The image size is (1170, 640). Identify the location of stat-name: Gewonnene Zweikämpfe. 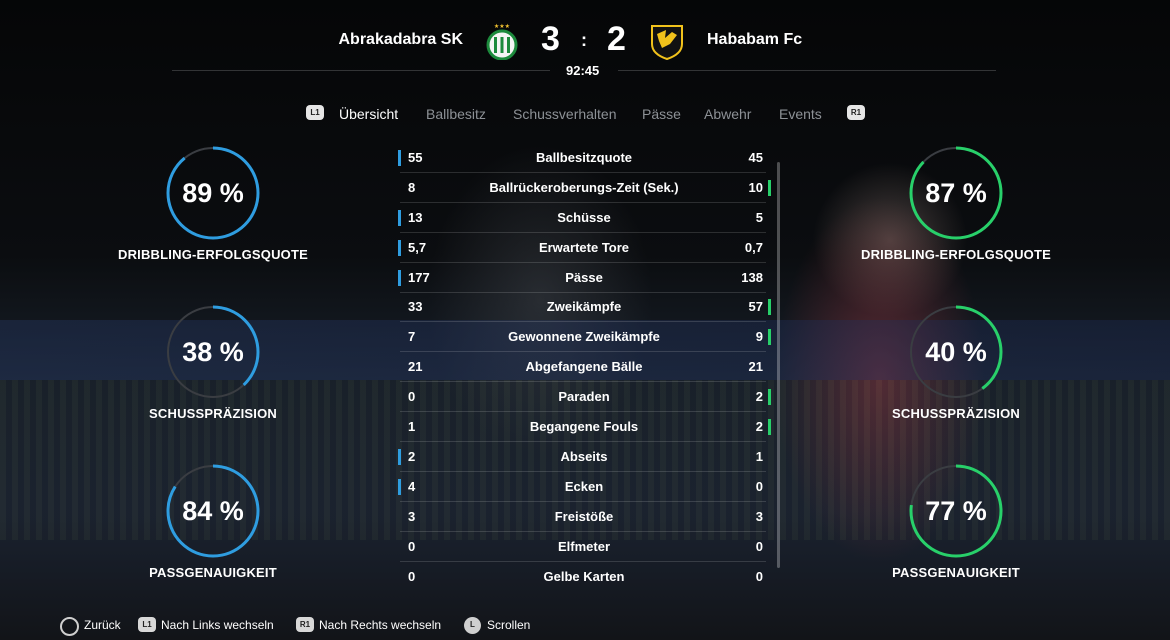
(584, 336).